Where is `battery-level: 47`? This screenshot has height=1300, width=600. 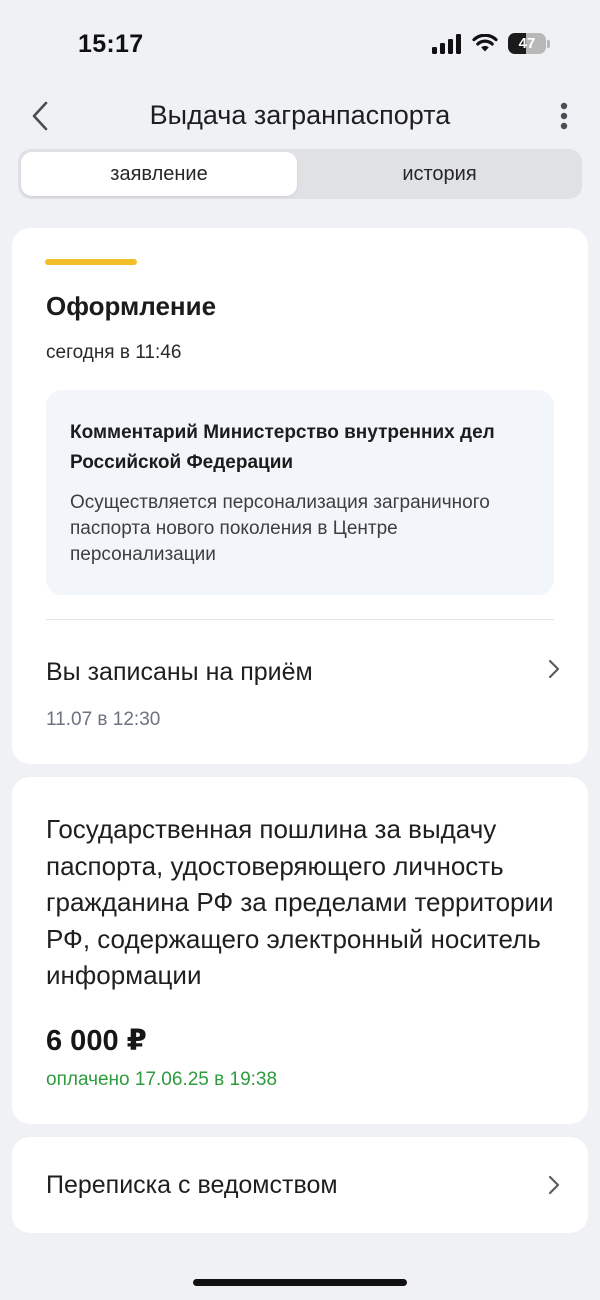 battery-level: 47 is located at coordinates (527, 43).